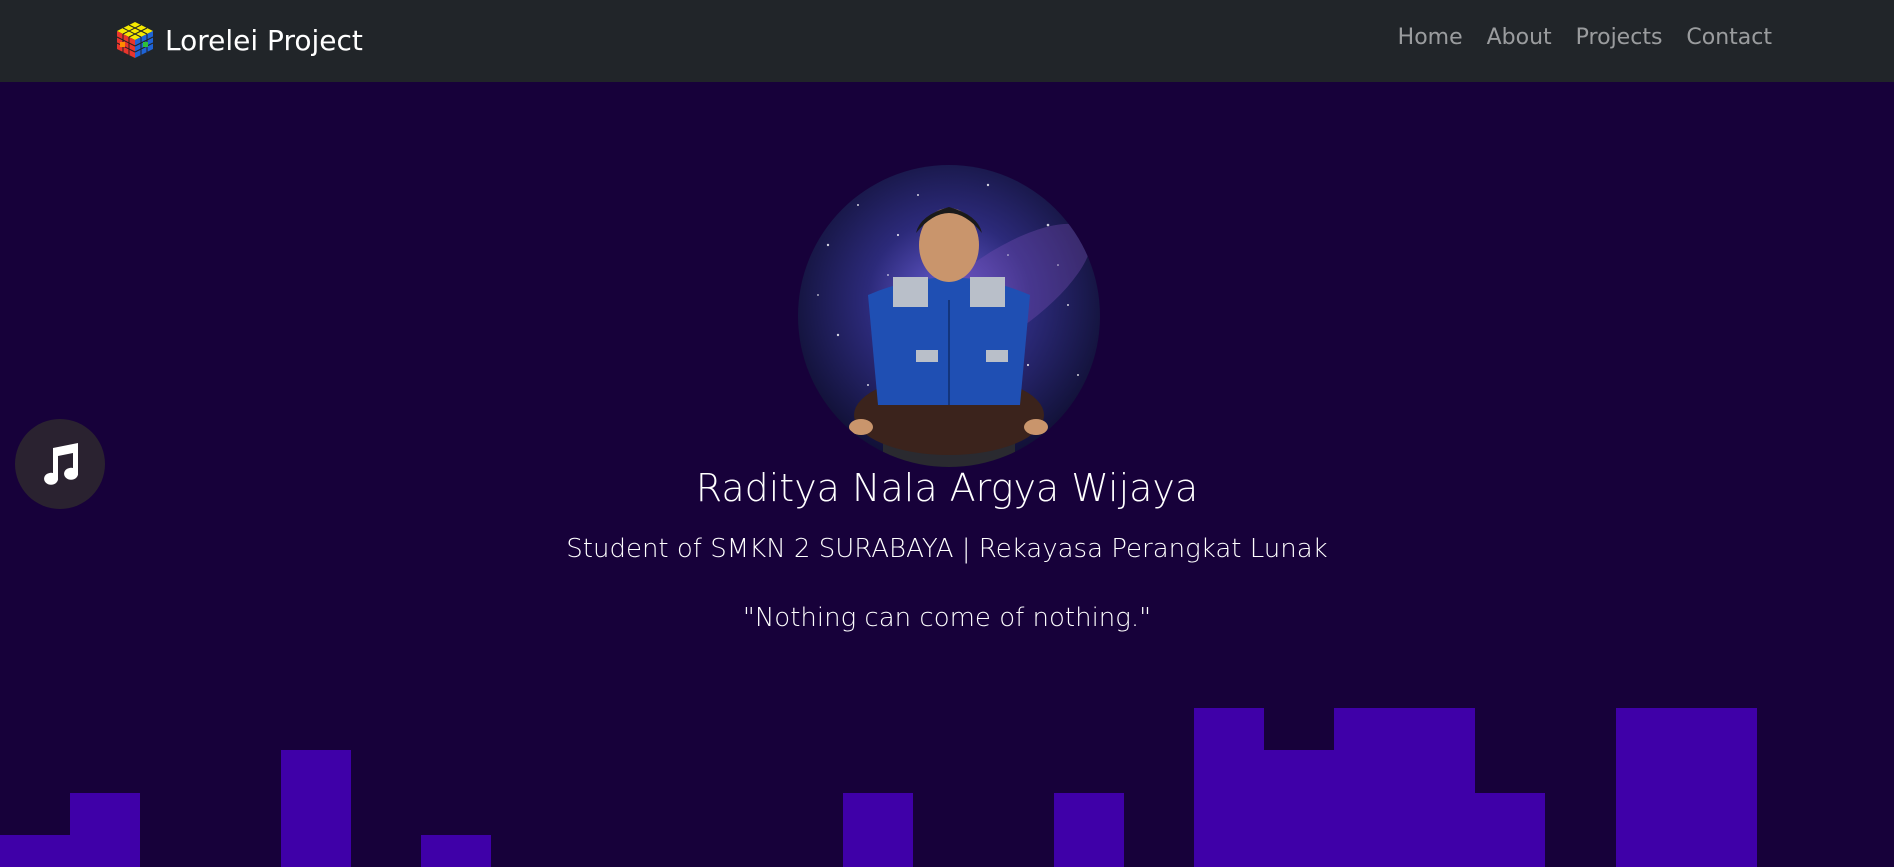 The width and height of the screenshot is (1894, 867). Describe the element at coordinates (1430, 37) in the screenshot. I see `nav-link-home: Home` at that location.